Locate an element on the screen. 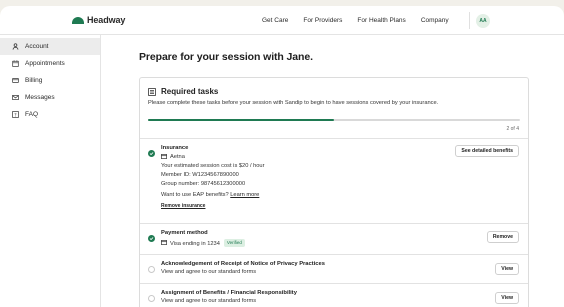 This screenshot has width=564, height=307. question-icon: ? is located at coordinates (15, 114).